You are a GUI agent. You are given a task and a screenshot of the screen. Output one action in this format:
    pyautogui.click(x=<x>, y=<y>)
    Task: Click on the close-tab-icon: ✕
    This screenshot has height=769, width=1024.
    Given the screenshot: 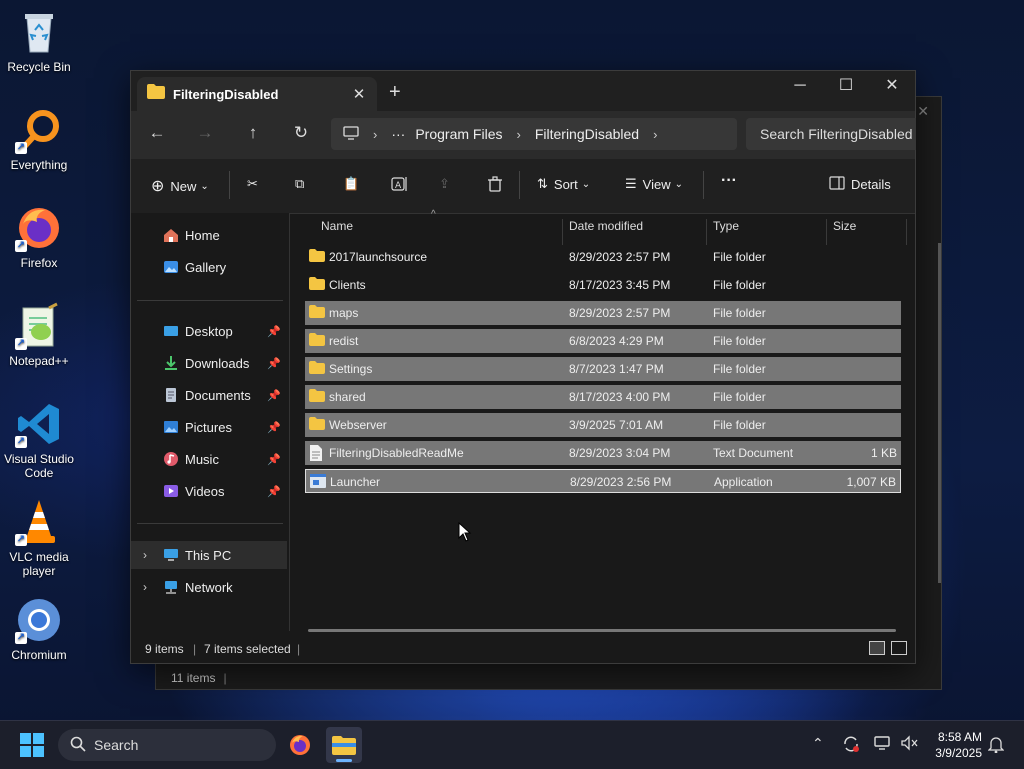 What is the action you would take?
    pyautogui.click(x=359, y=94)
    